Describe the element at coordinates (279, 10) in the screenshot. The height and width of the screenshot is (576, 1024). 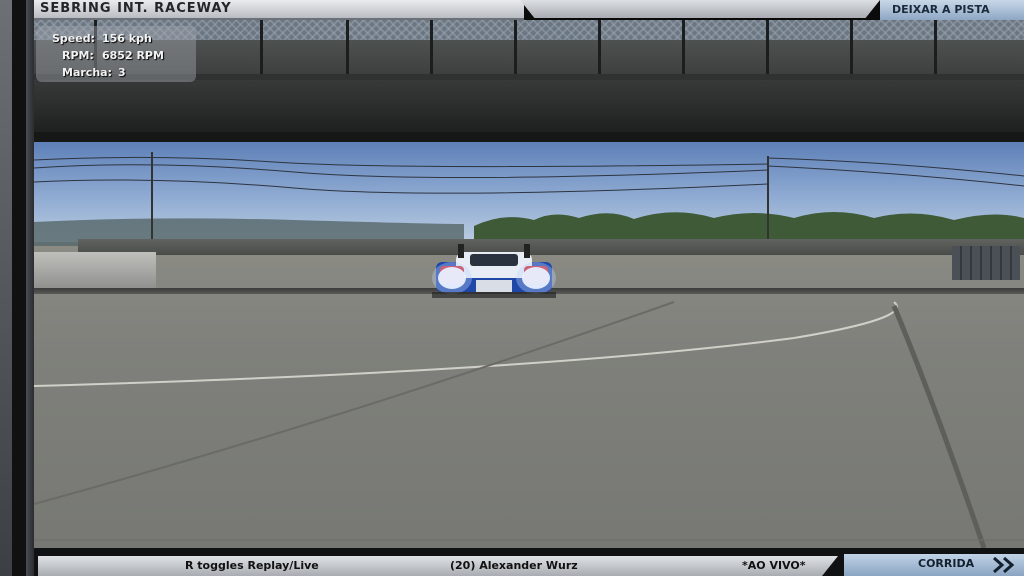
I see `track-title-tab: SEBRING INT. RACEWAY` at that location.